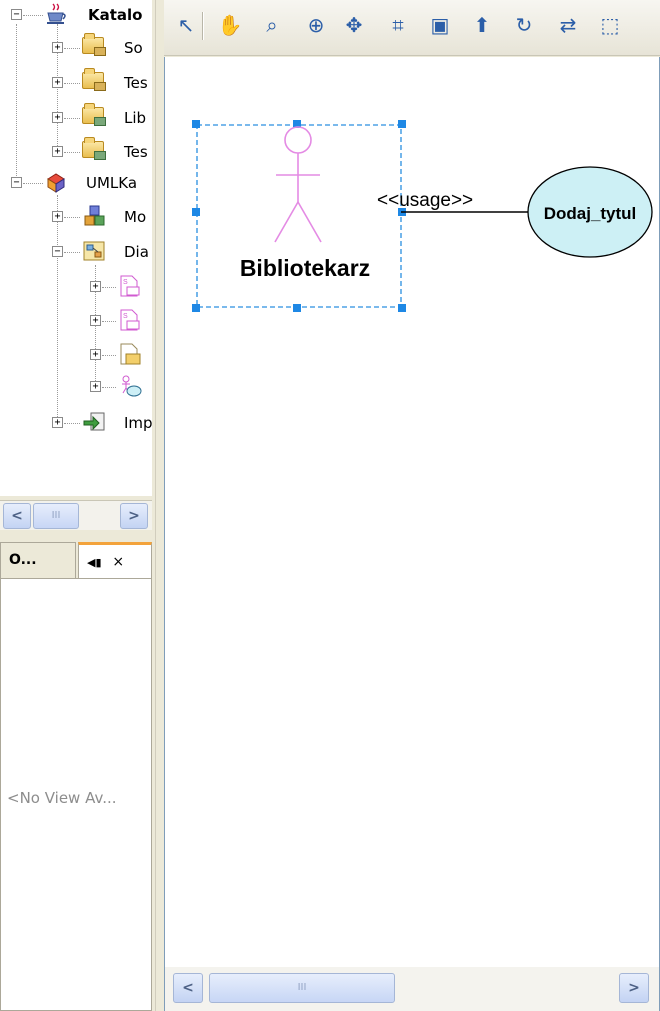  I want to click on sequence-diagram-icon: S, so click(130, 320).